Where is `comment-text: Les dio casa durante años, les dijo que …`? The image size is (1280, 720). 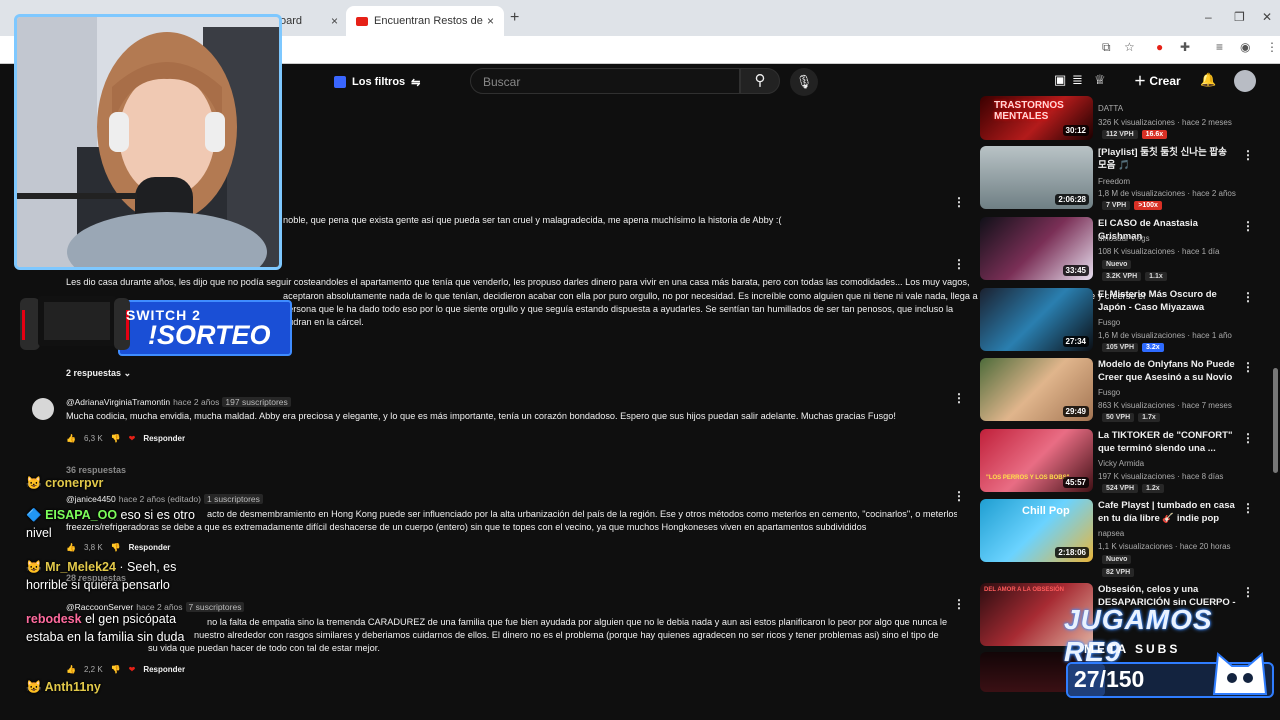 comment-text: Les dio casa durante años, les dijo que … is located at coordinates (518, 282).